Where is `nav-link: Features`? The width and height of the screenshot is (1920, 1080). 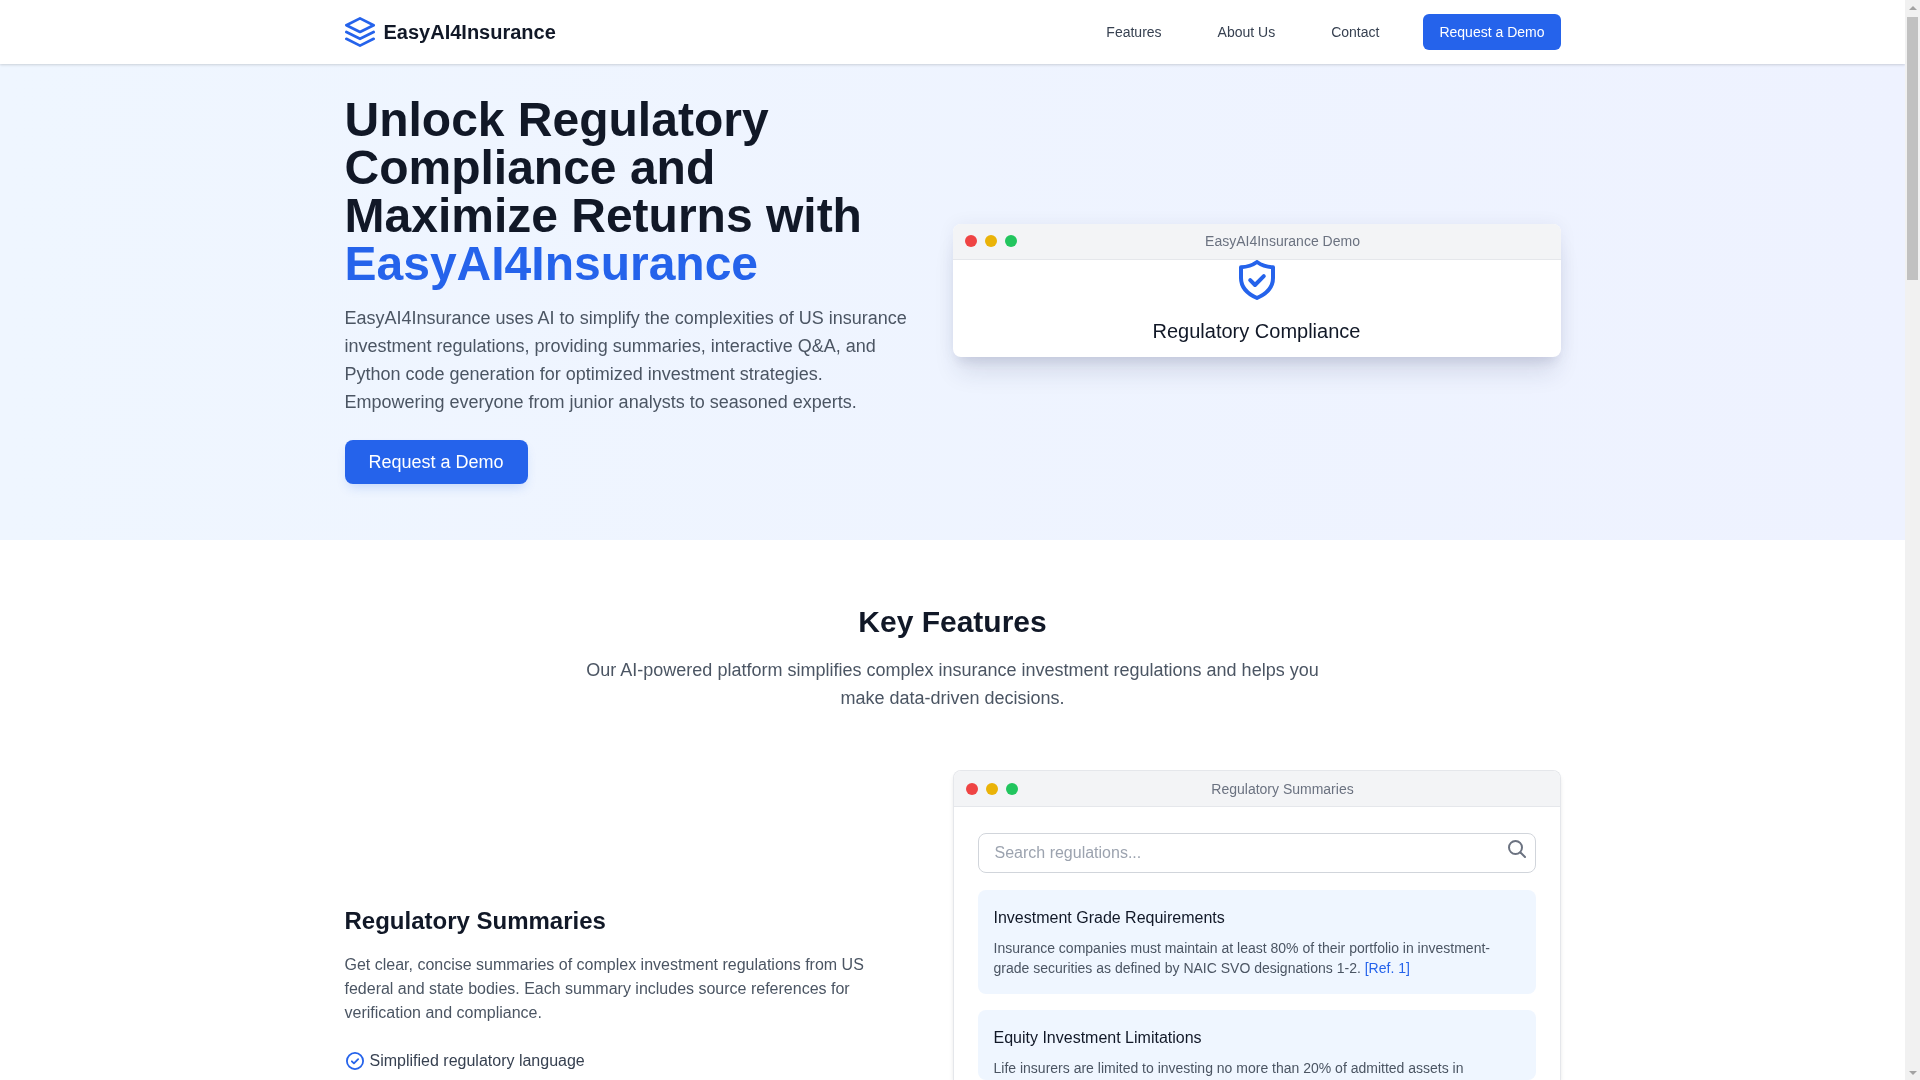
nav-link: Features is located at coordinates (1134, 32).